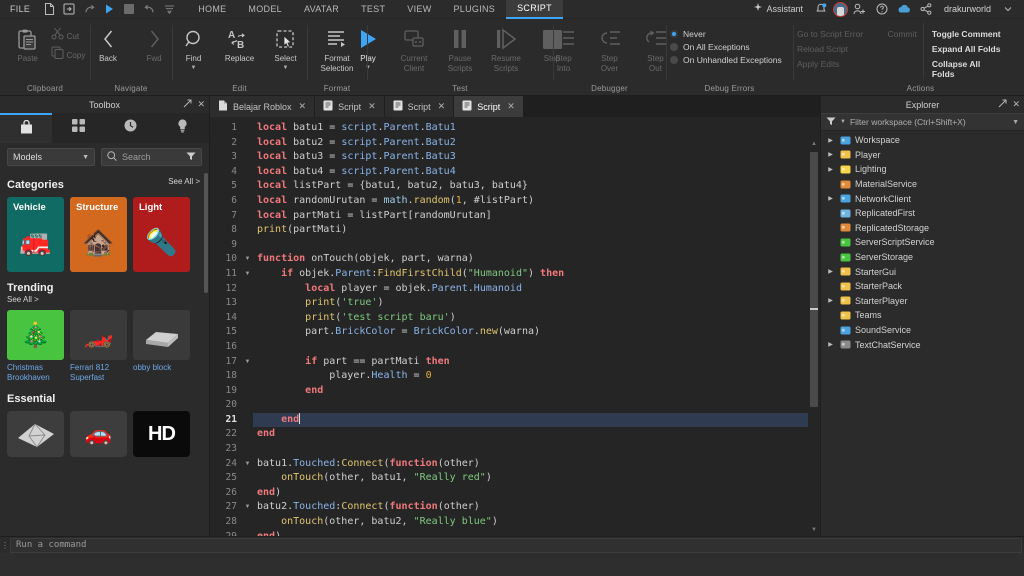 The height and width of the screenshot is (576, 1024). Describe the element at coordinates (263, 106) in the screenshot. I see `doc-tab-belajar-roblox: Belajar Roblox ✕` at that location.